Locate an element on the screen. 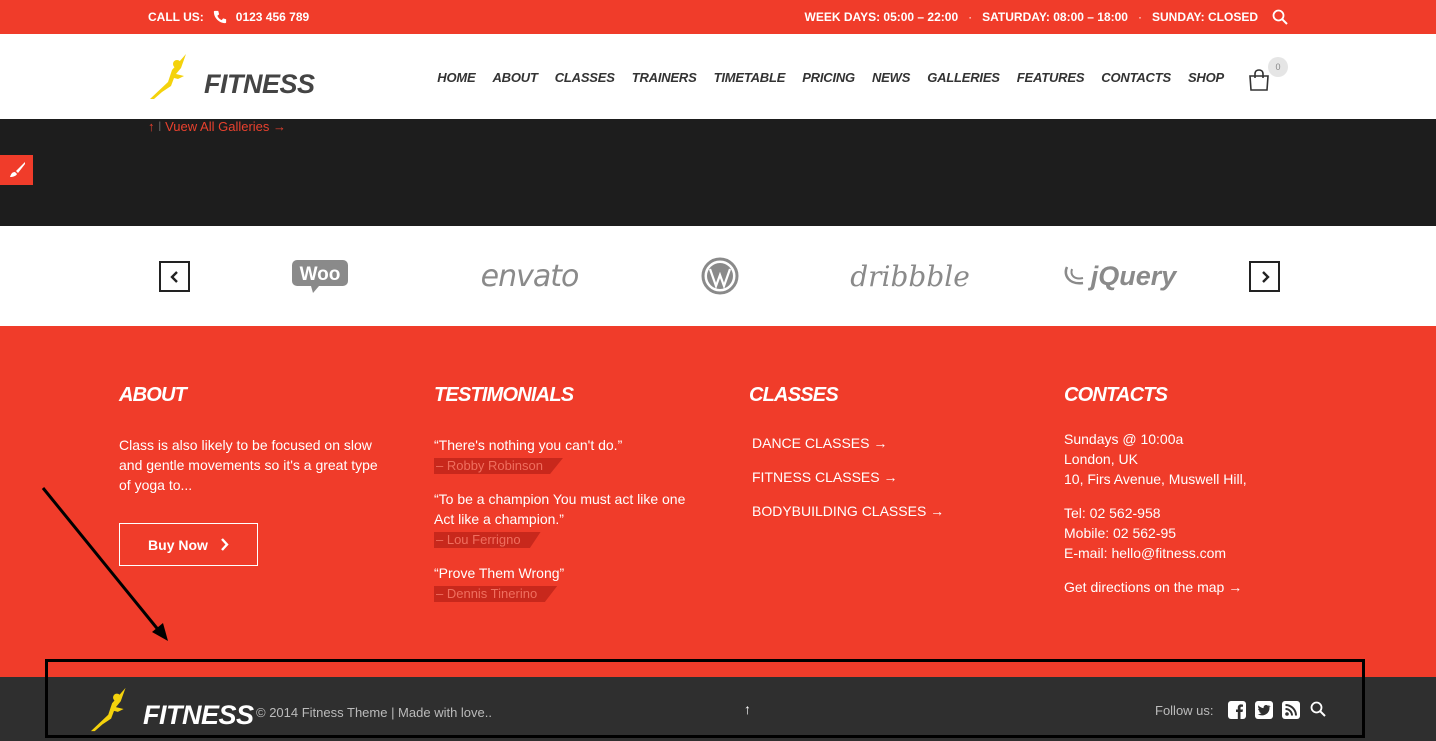 This screenshot has height=741, width=1436. nav-classes: CLASSES is located at coordinates (585, 77).